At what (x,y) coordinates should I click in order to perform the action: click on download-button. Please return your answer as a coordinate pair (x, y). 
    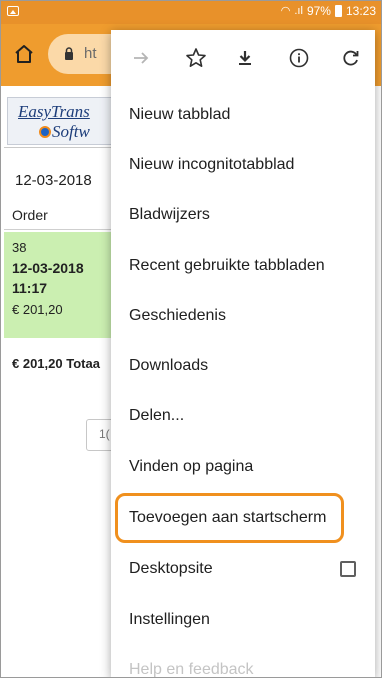
    Looking at the image, I should click on (245, 58).